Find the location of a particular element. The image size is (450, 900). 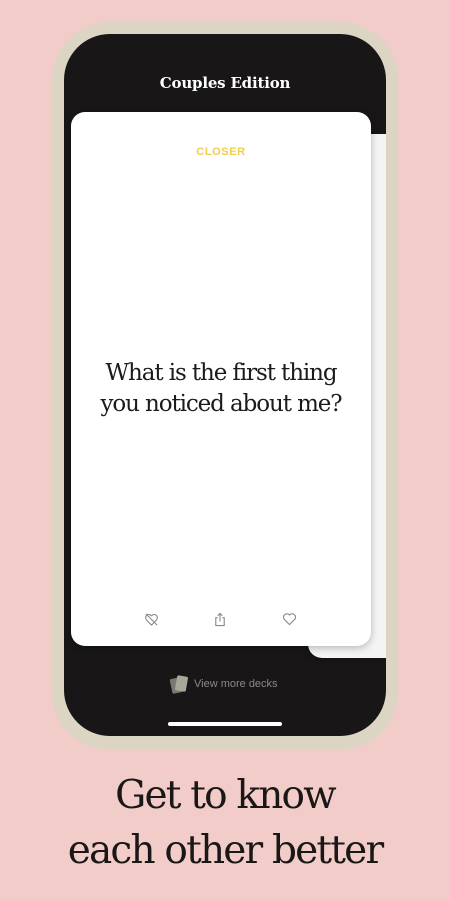

cards-stack-icon is located at coordinates (179, 684).